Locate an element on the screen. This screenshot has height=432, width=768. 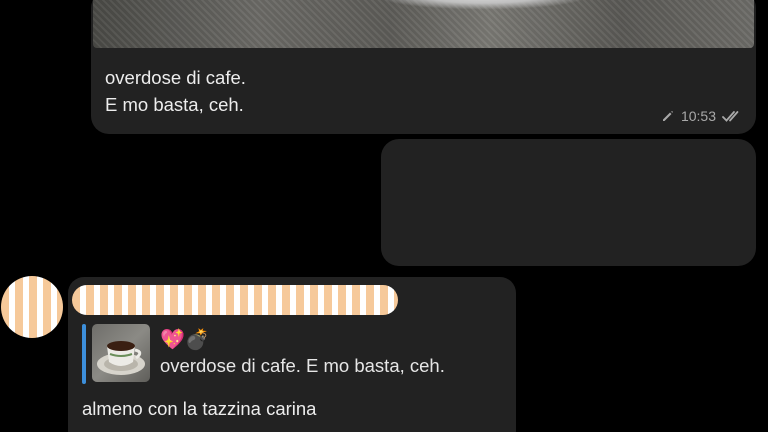
reply-accent-bar is located at coordinates (84, 354).